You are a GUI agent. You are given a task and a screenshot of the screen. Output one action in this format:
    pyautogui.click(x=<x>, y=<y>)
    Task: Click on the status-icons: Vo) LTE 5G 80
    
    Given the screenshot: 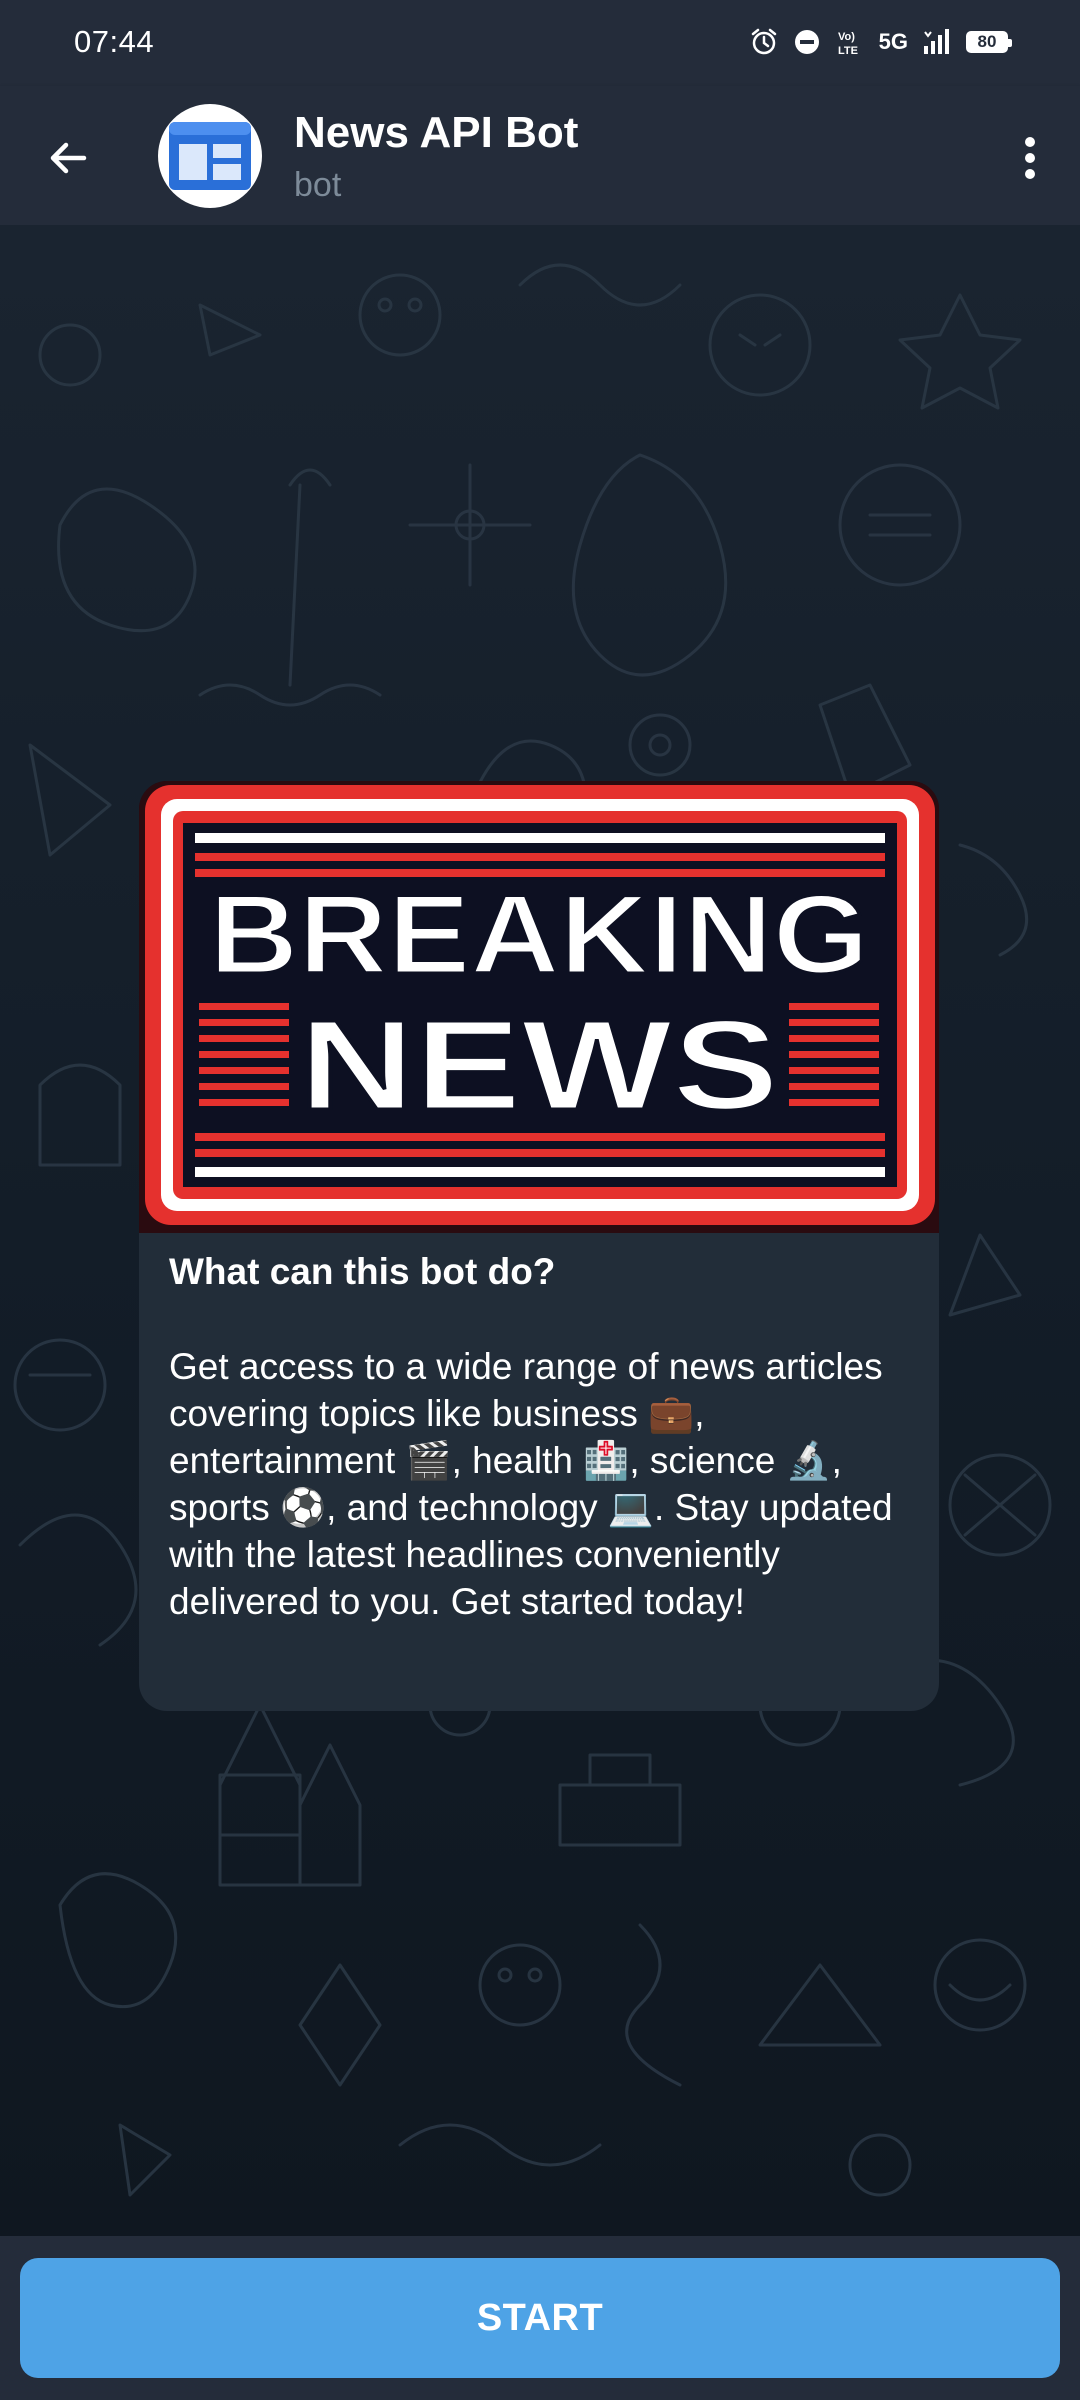 What is the action you would take?
    pyautogui.click(x=880, y=42)
    